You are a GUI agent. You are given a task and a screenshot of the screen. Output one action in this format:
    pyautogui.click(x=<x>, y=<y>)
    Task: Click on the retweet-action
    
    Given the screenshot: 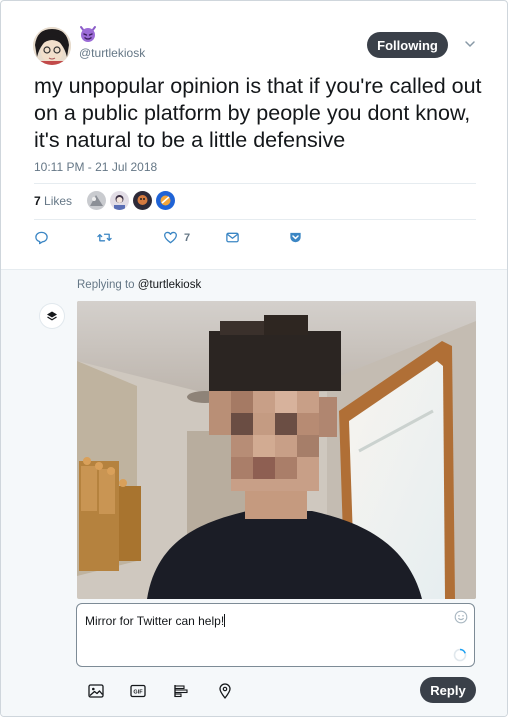 What is the action you would take?
    pyautogui.click(x=104, y=237)
    